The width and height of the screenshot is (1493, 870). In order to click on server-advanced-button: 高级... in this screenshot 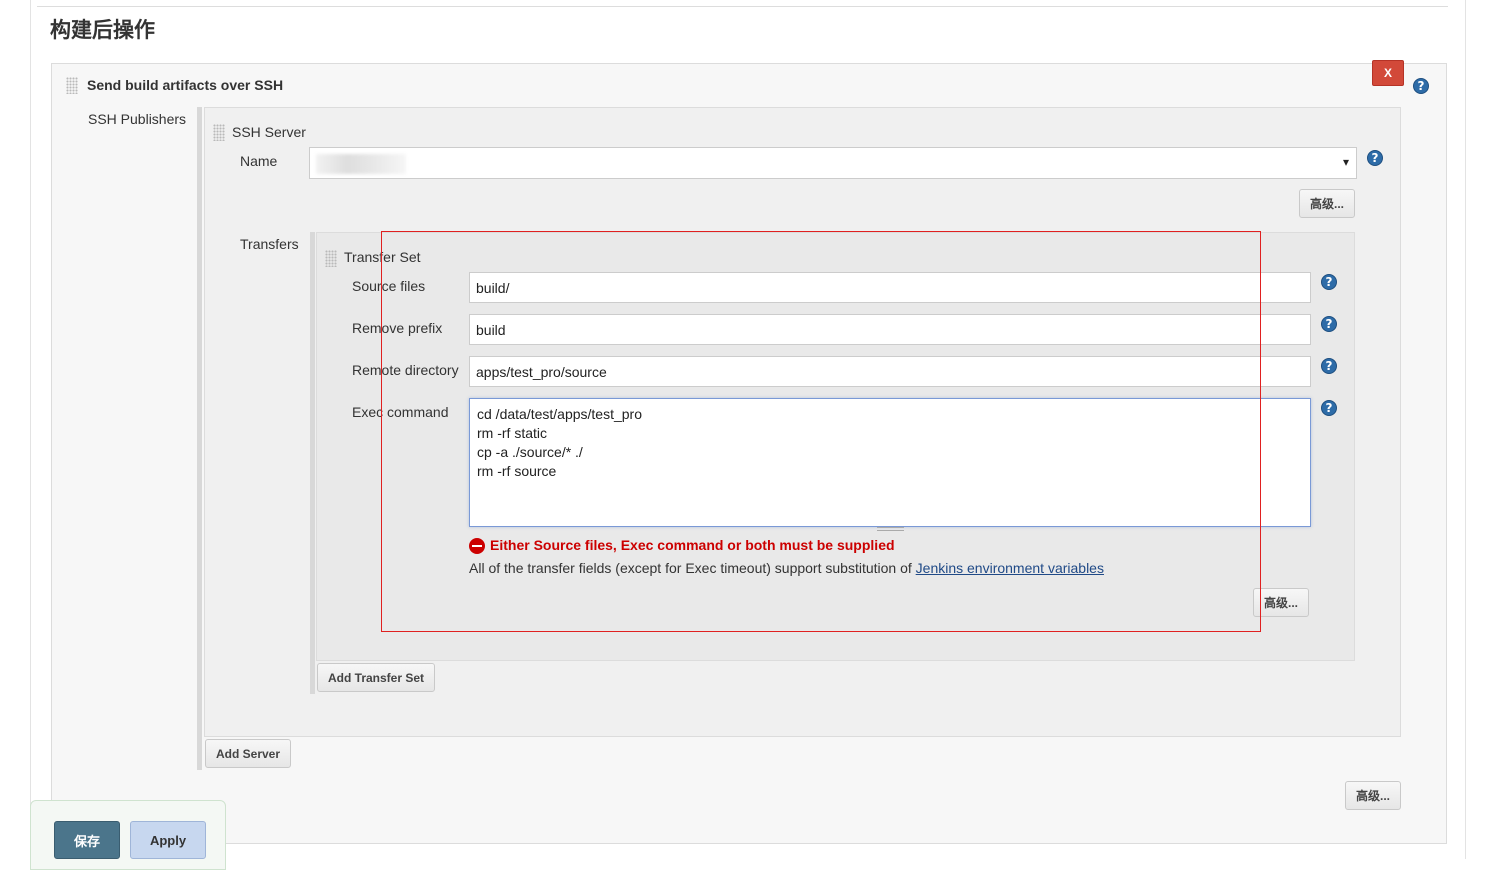, I will do `click(1327, 203)`.